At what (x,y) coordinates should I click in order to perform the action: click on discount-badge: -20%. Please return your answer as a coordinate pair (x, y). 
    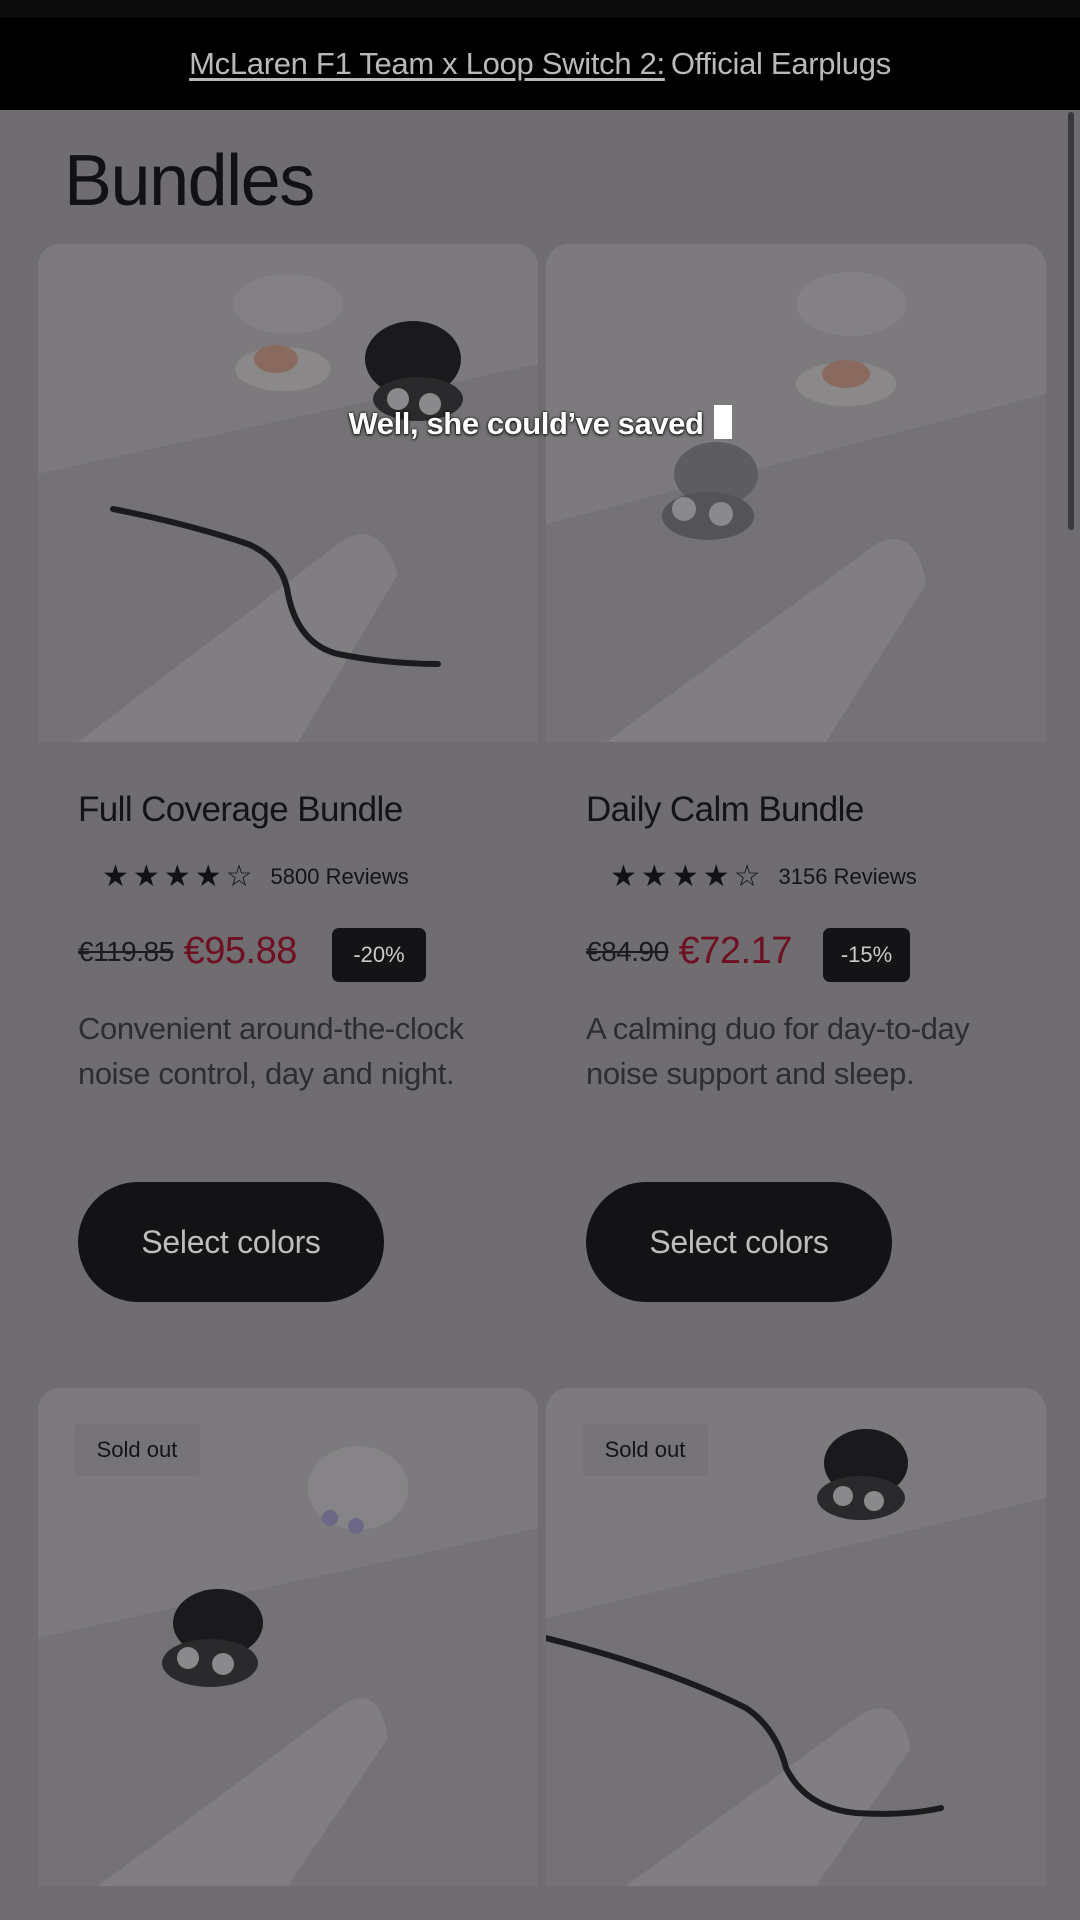
    Looking at the image, I should click on (379, 955).